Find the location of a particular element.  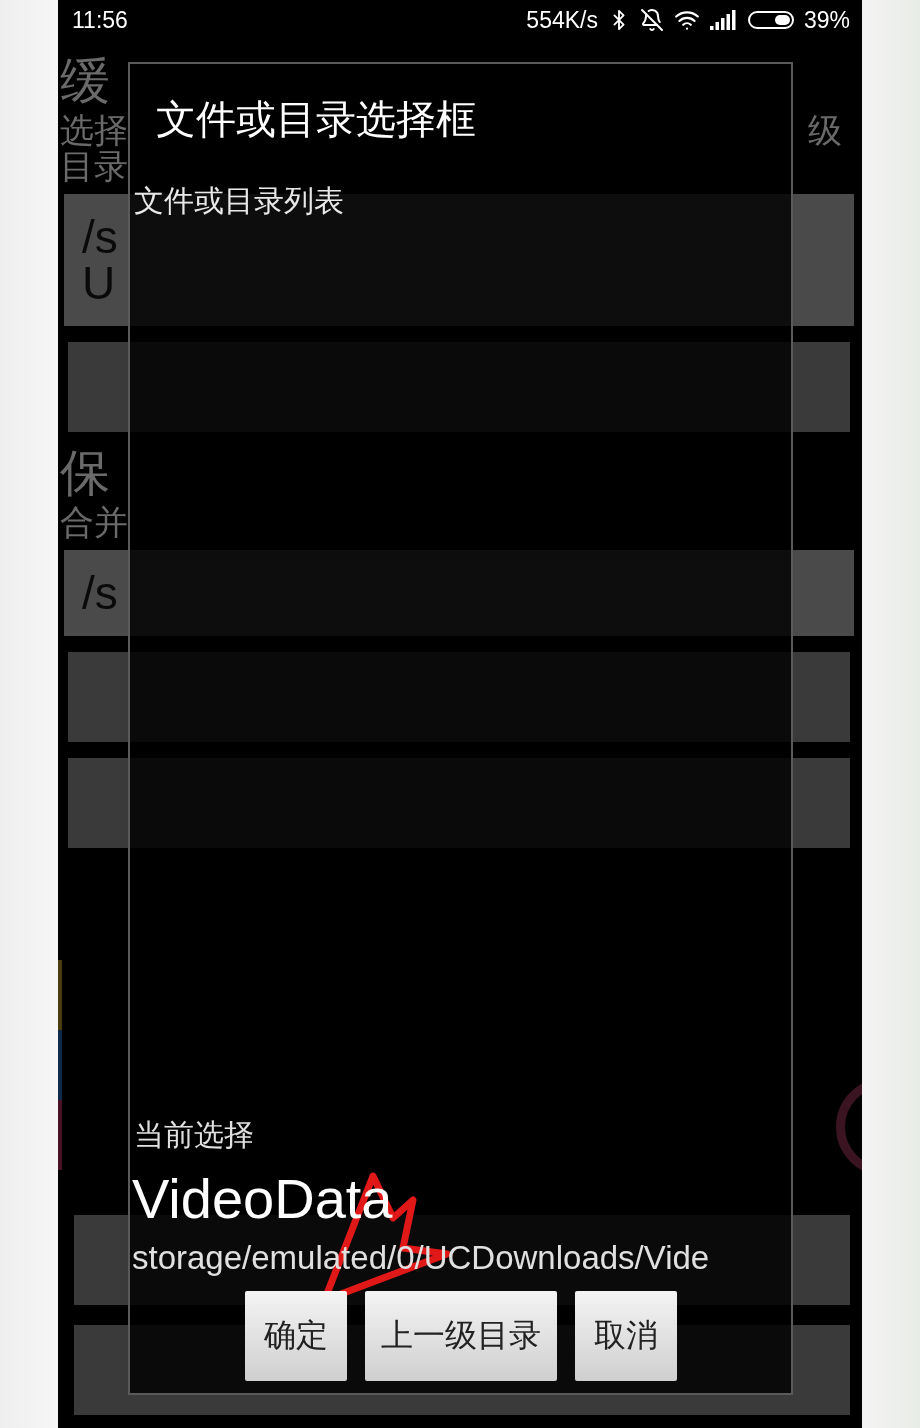

dialog-button: 取消 is located at coordinates (625, 1336).